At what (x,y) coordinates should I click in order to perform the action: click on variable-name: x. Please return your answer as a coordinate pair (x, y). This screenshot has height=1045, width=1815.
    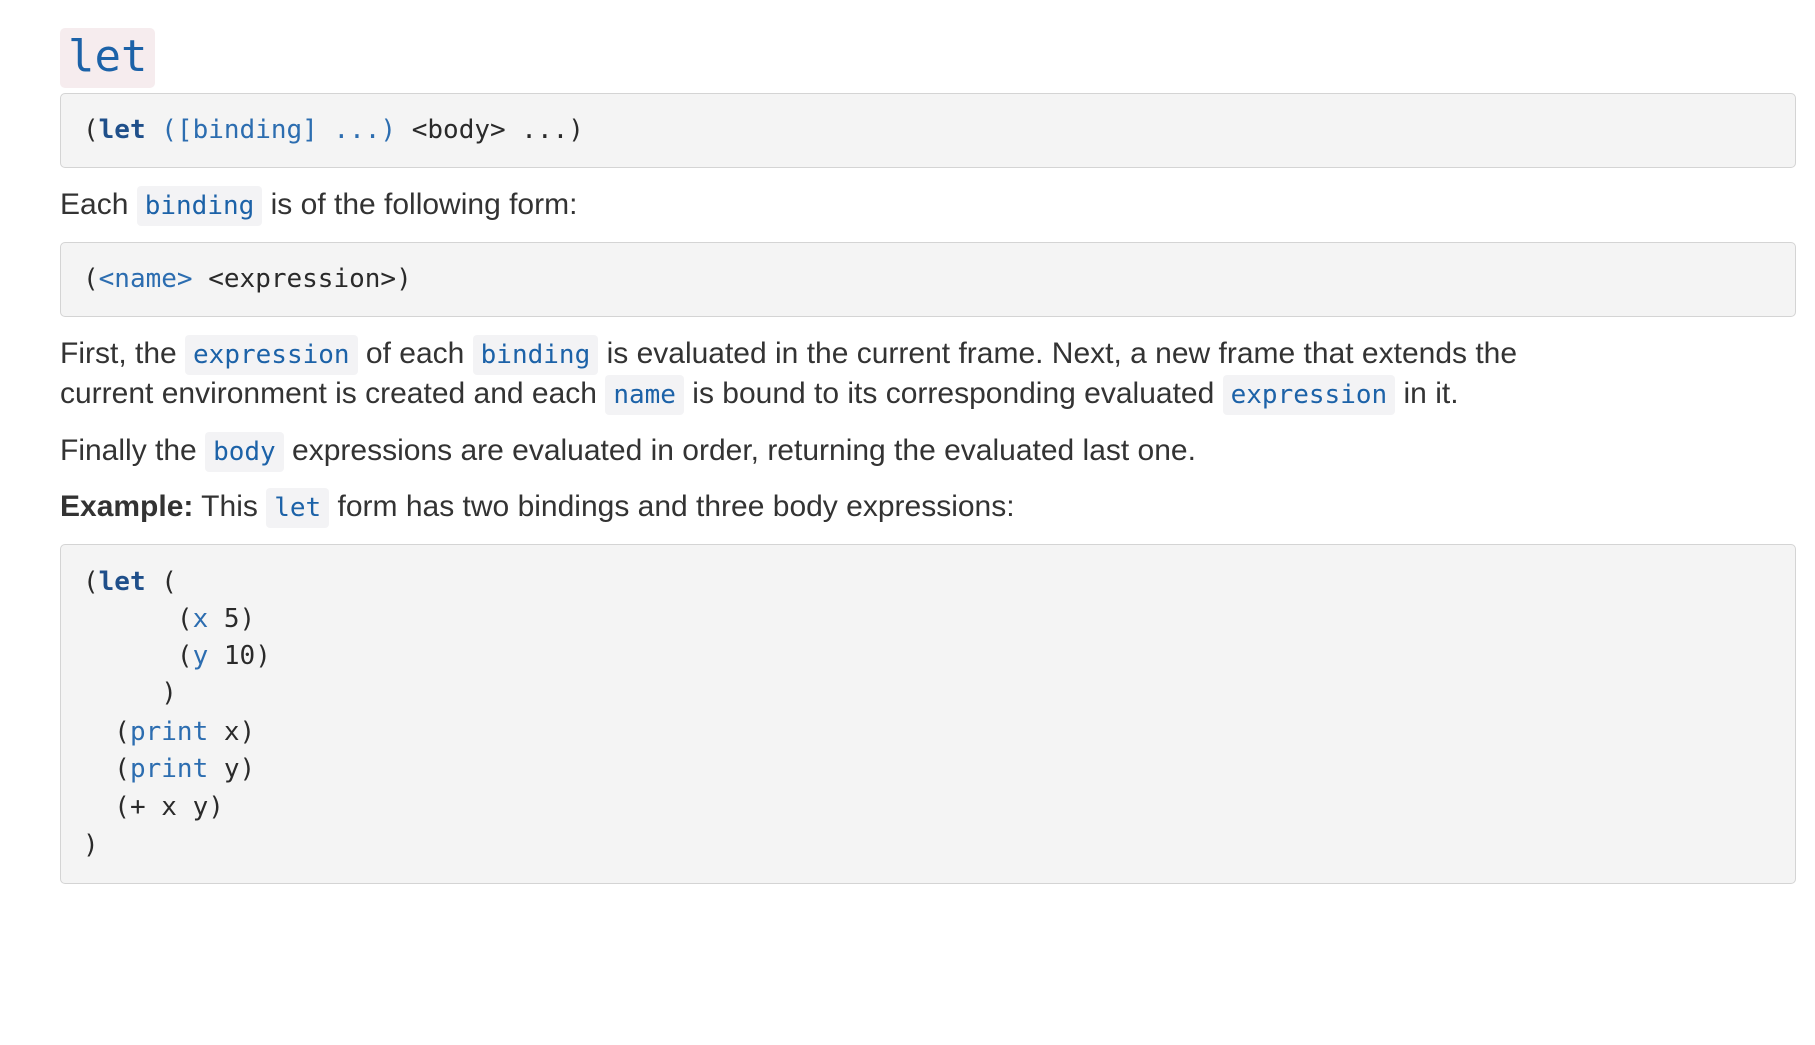
    Looking at the image, I should click on (200, 619).